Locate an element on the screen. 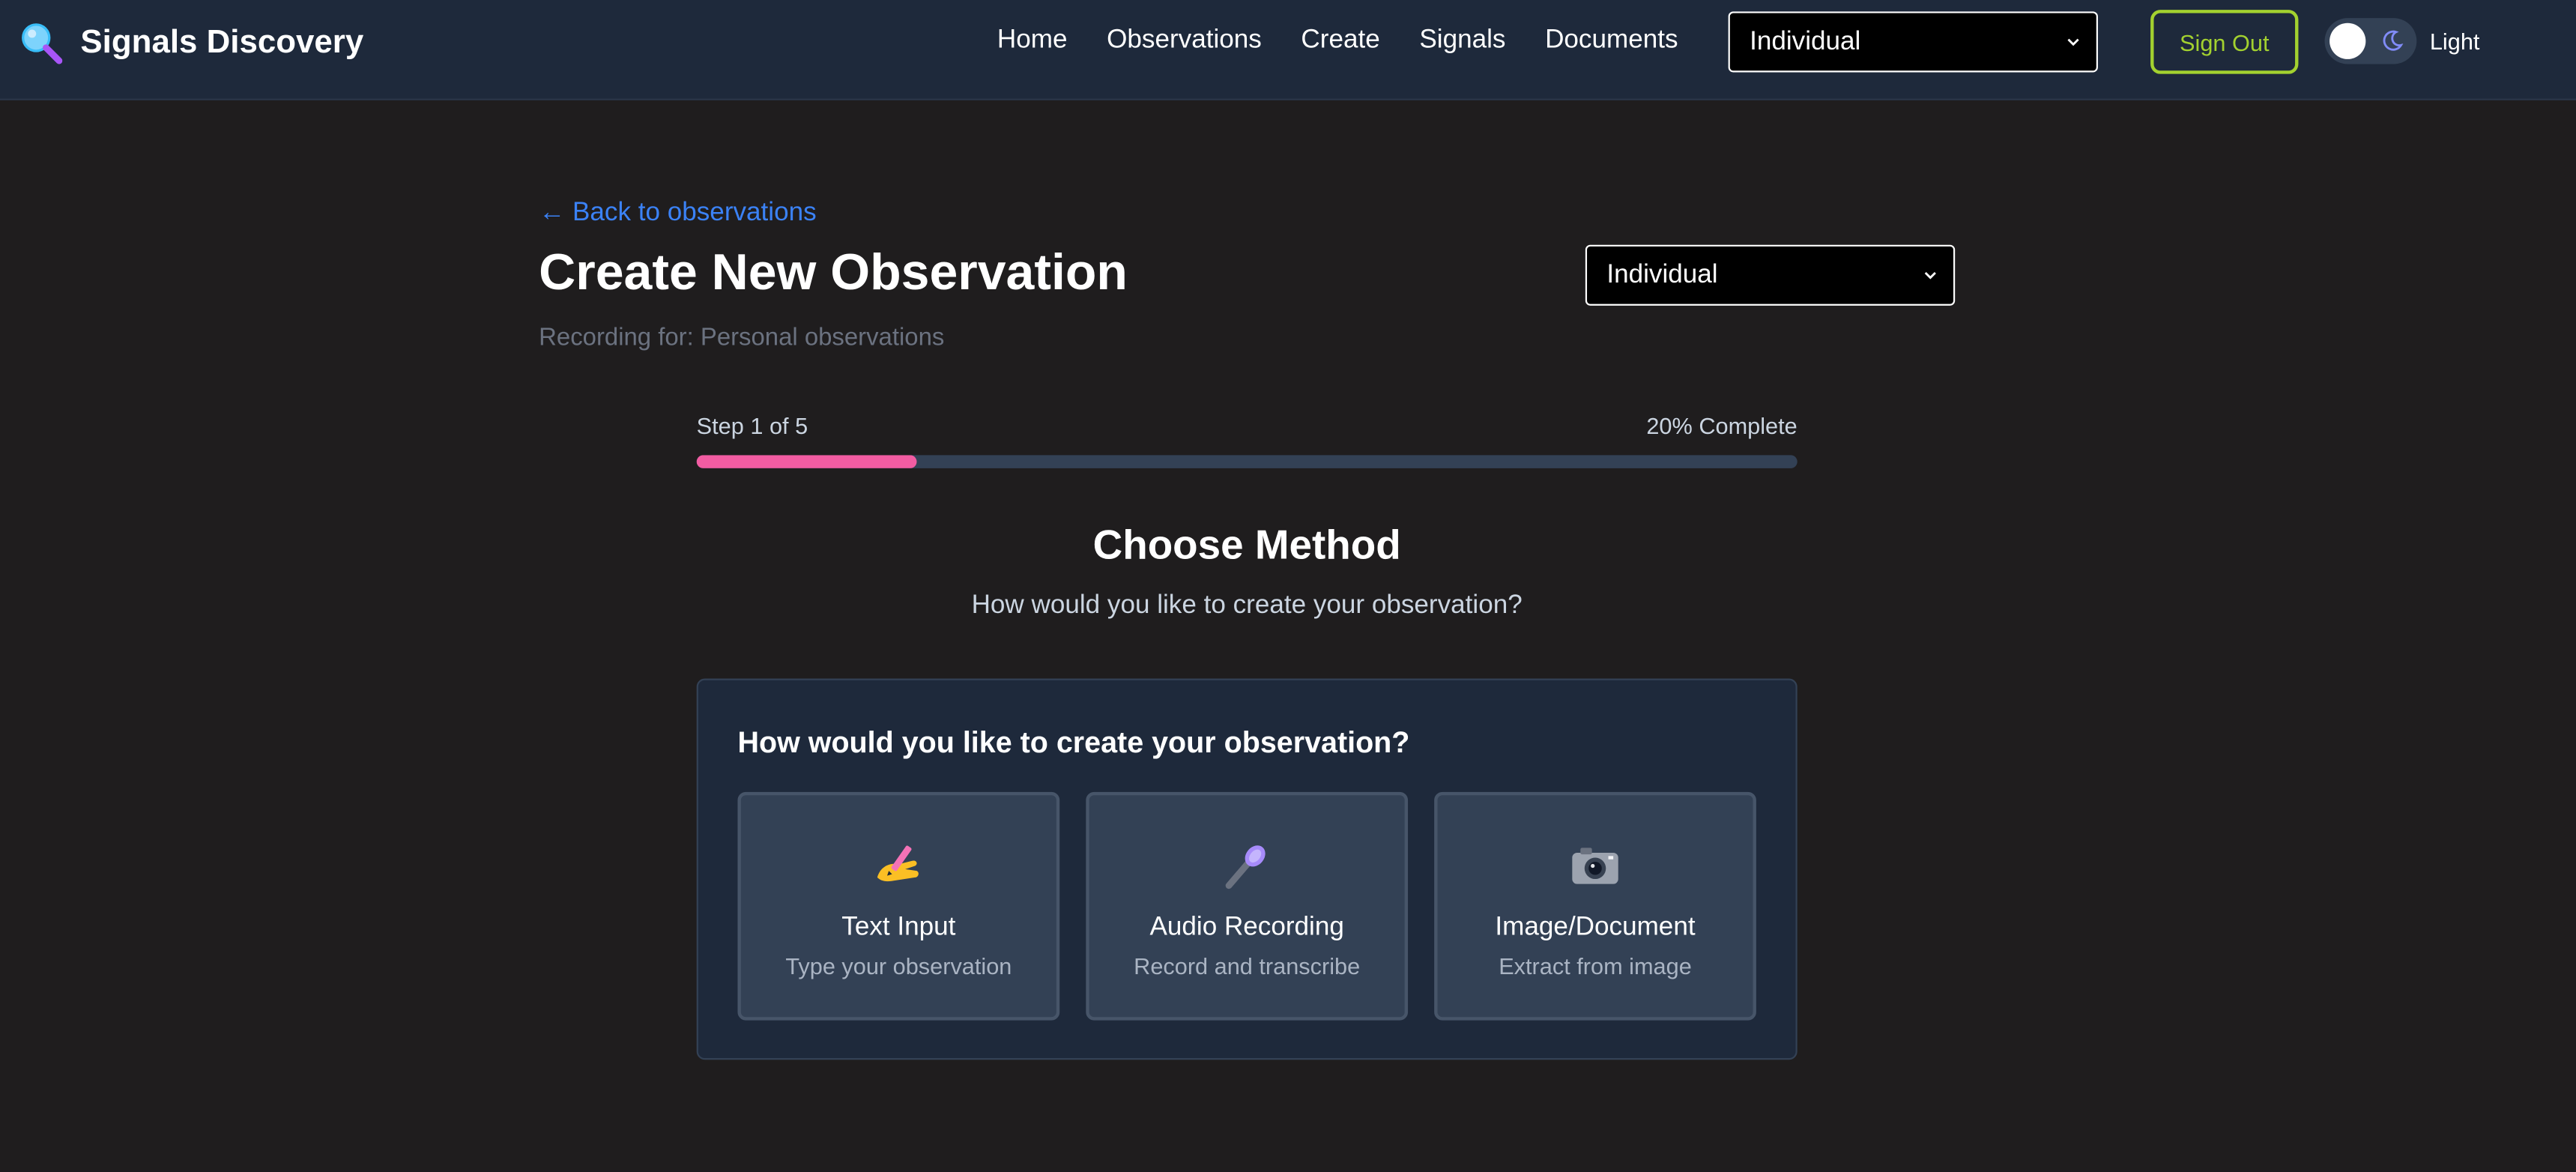 The image size is (2576, 1172). brand: Signals Discovery is located at coordinates (191, 42).